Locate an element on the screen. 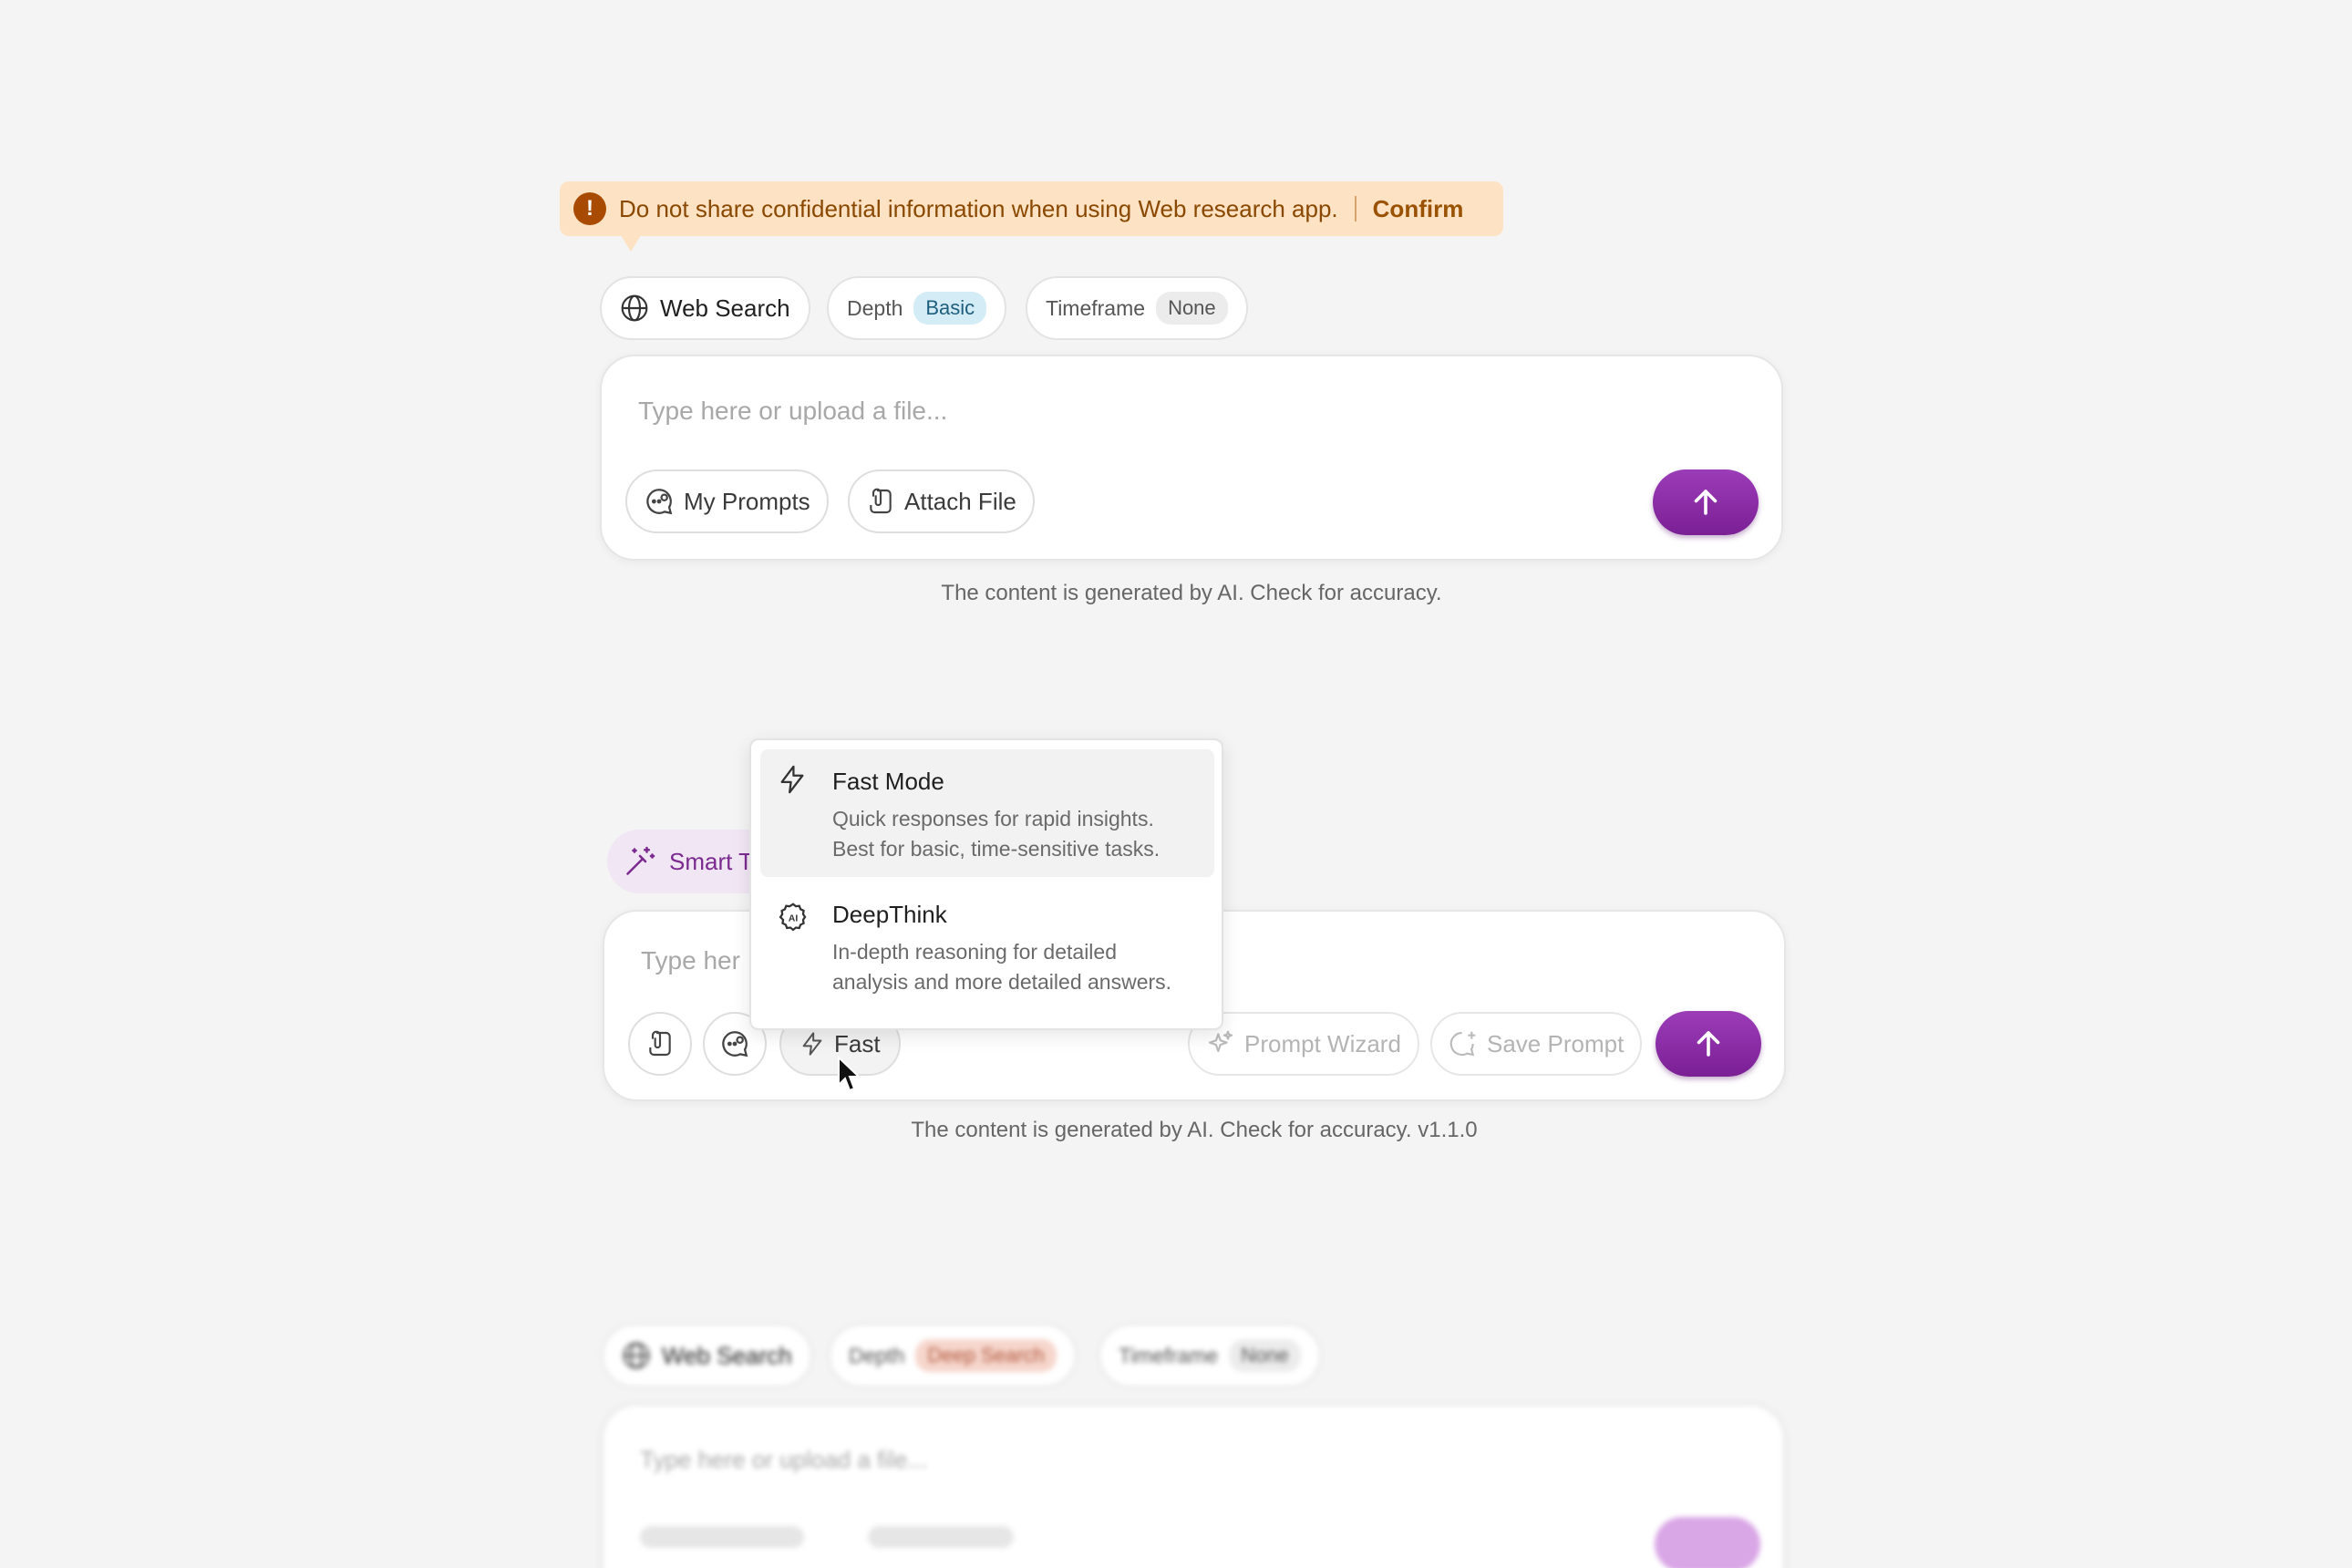  mode-selector-label: Fast is located at coordinates (857, 1043).